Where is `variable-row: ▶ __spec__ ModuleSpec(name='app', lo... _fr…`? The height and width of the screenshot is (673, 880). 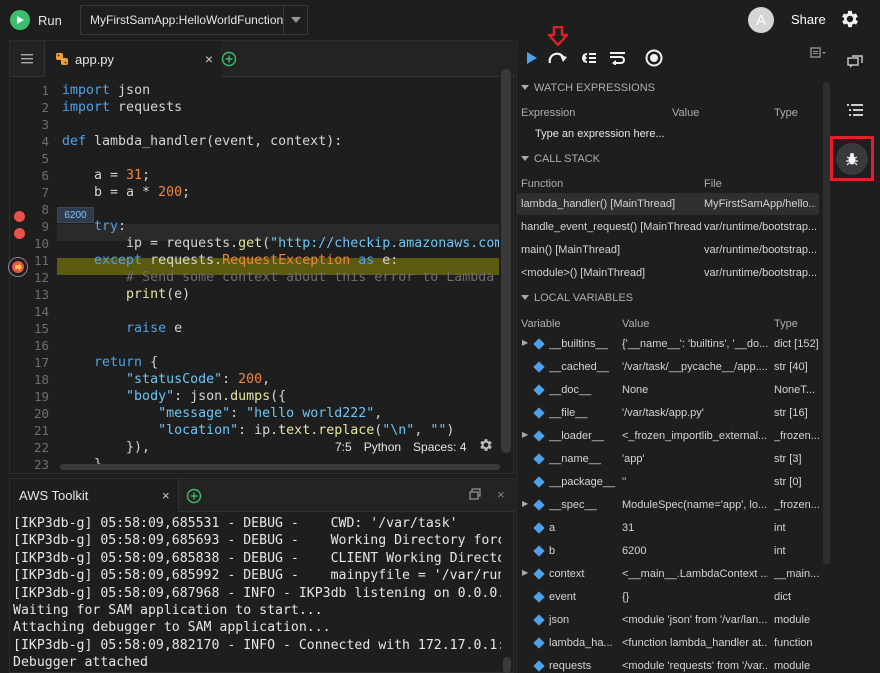 variable-row: ▶ __spec__ ModuleSpec(name='app', lo... _fr… is located at coordinates (668, 505).